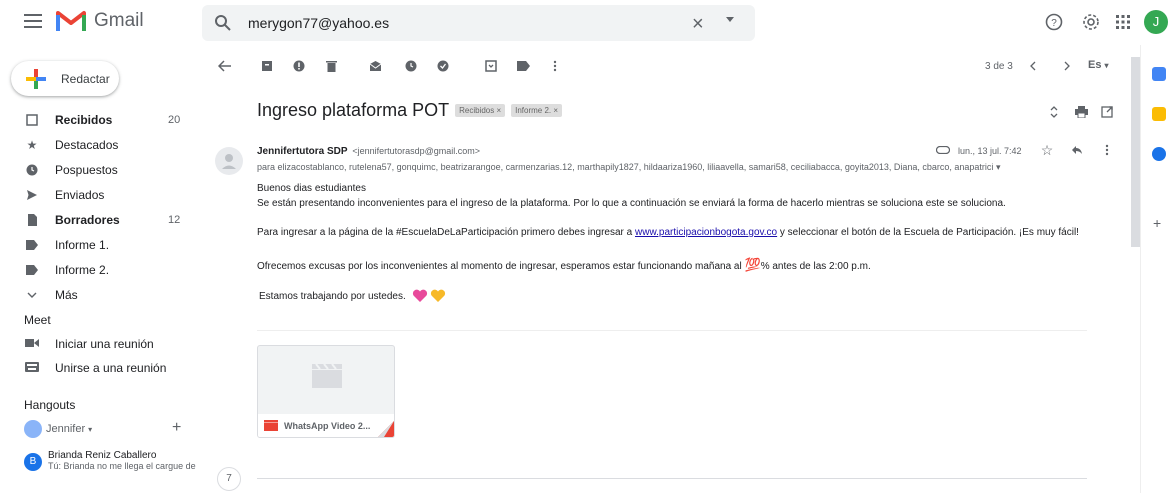 This screenshot has height=493, width=1171. Describe the element at coordinates (66, 429) in the screenshot. I see `hangouts-user-name: Jennifer` at that location.